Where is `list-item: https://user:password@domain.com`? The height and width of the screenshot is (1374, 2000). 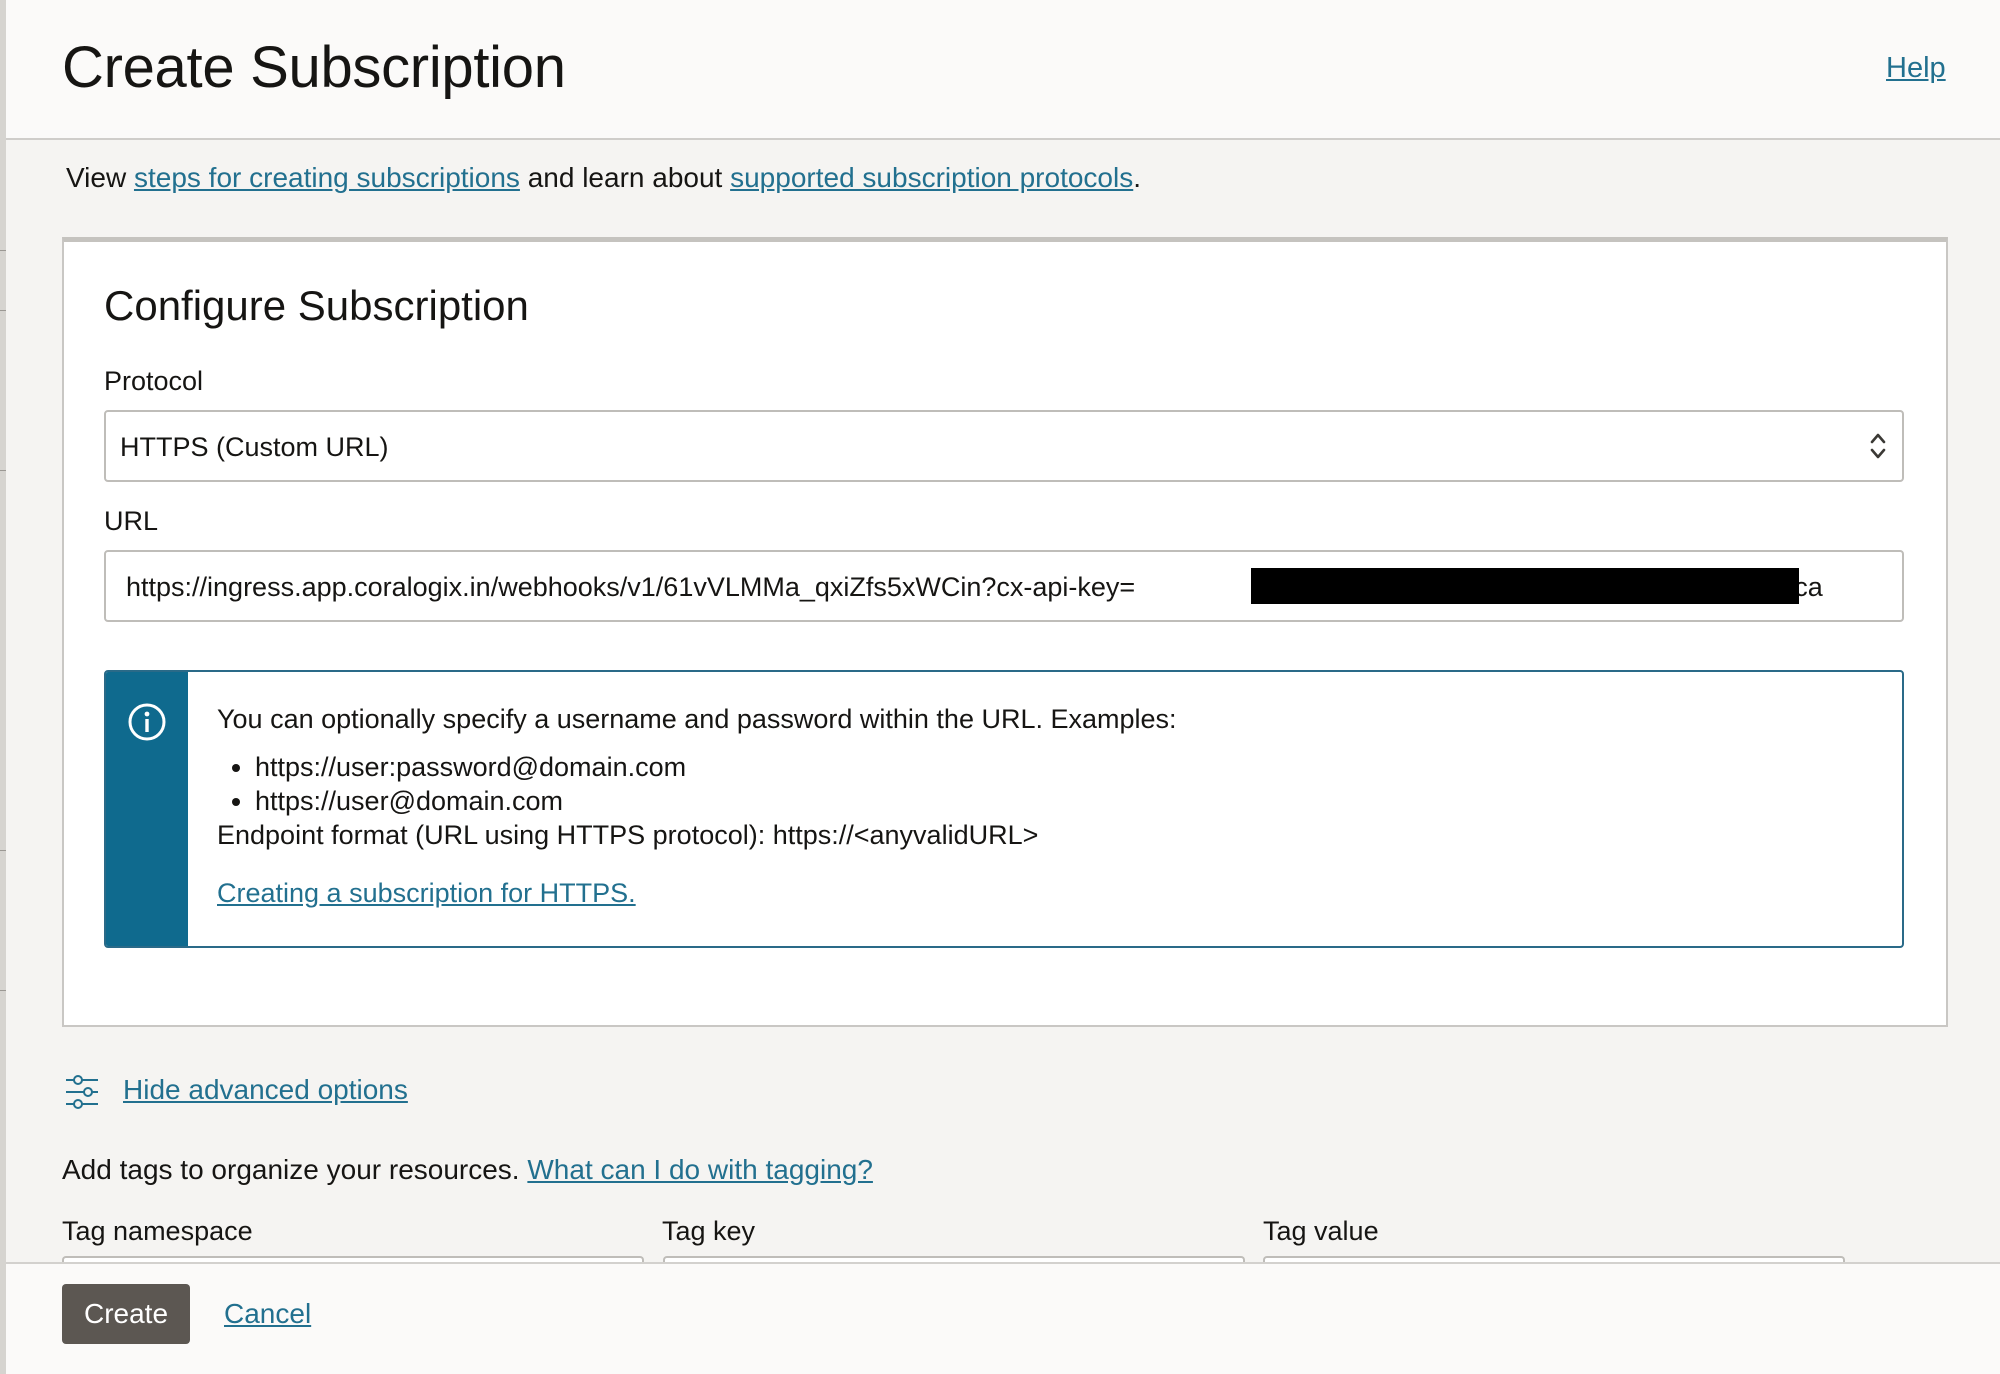 list-item: https://user:password@domain.com is located at coordinates (1066, 767).